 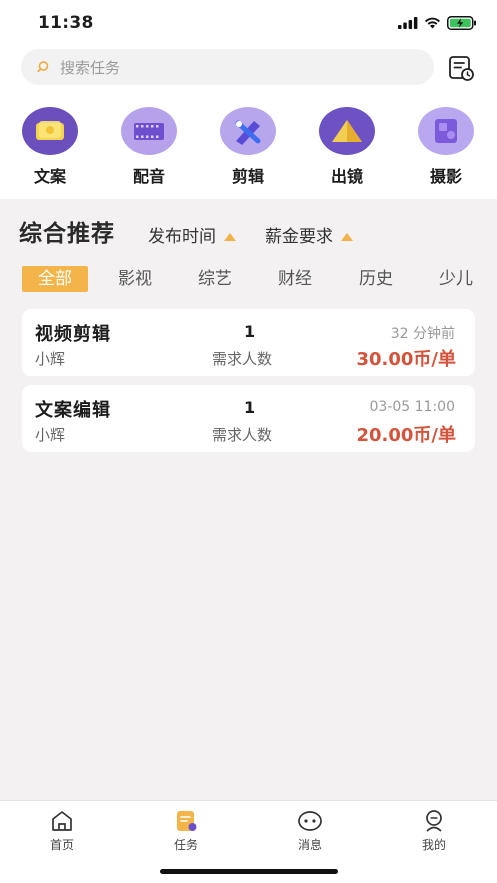 What do you see at coordinates (461, 23) in the screenshot?
I see `battery-charging-icon` at bounding box center [461, 23].